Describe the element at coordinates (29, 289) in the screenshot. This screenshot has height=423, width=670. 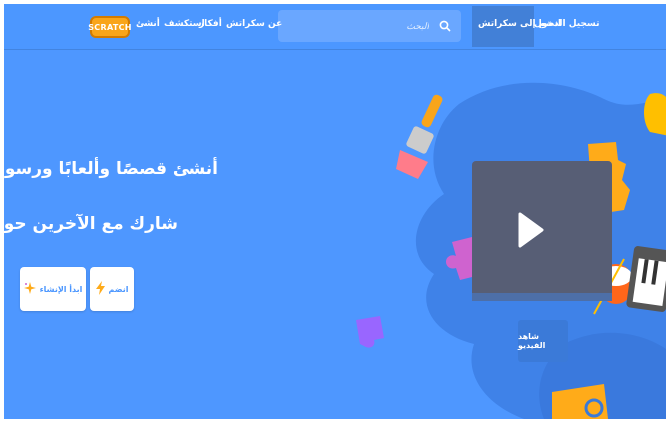
I see `sparkle-icon` at that location.